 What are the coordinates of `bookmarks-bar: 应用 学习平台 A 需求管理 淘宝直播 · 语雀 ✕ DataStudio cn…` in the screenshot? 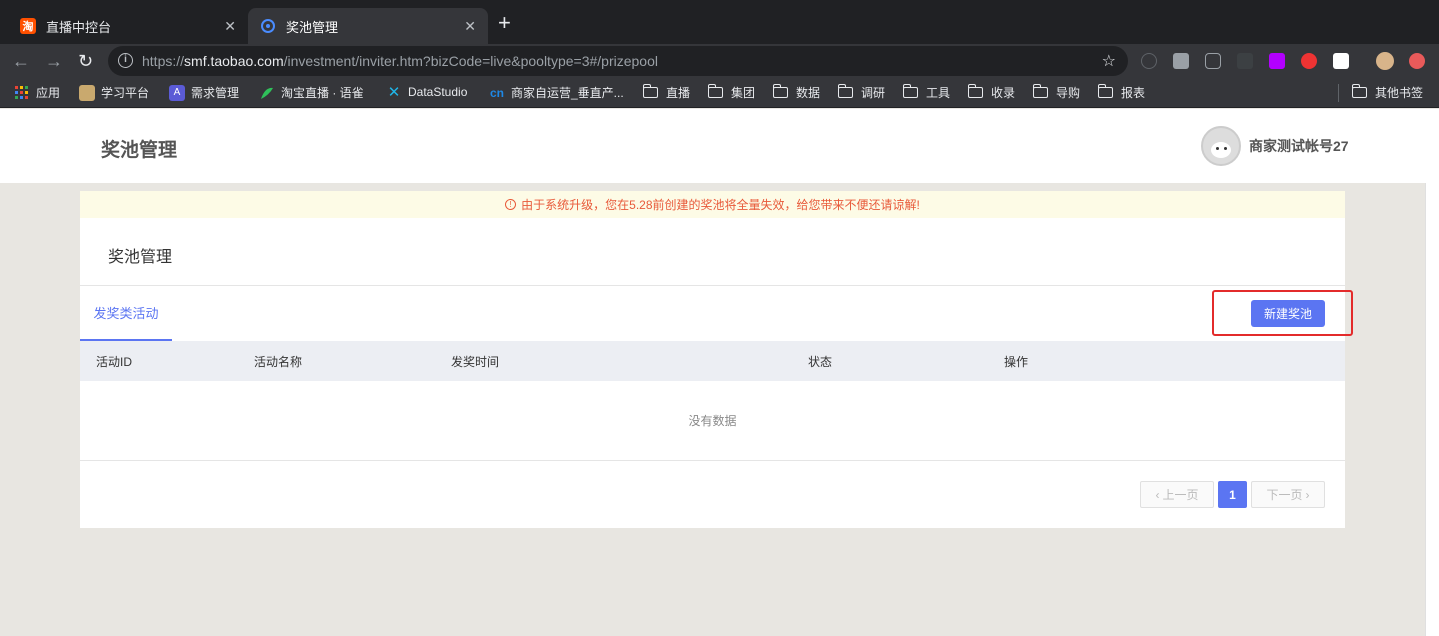 It's located at (719, 93).